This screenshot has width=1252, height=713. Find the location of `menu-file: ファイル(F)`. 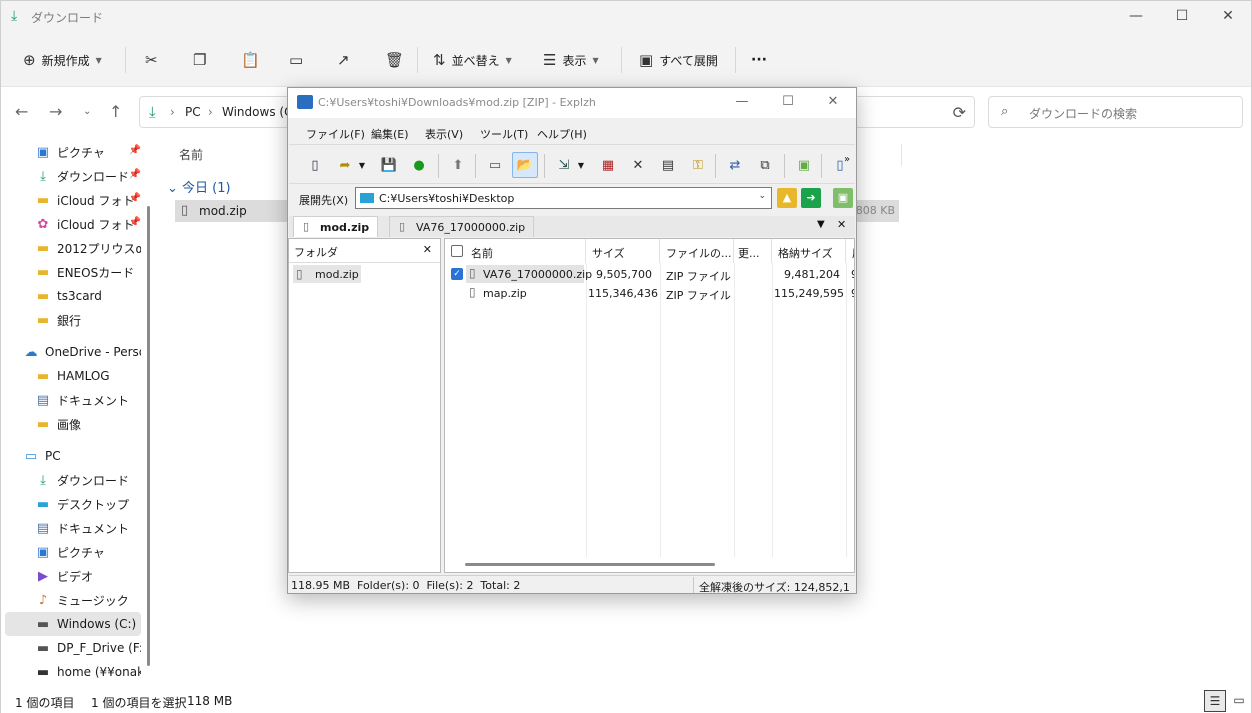

menu-file: ファイル(F) is located at coordinates (335, 134).